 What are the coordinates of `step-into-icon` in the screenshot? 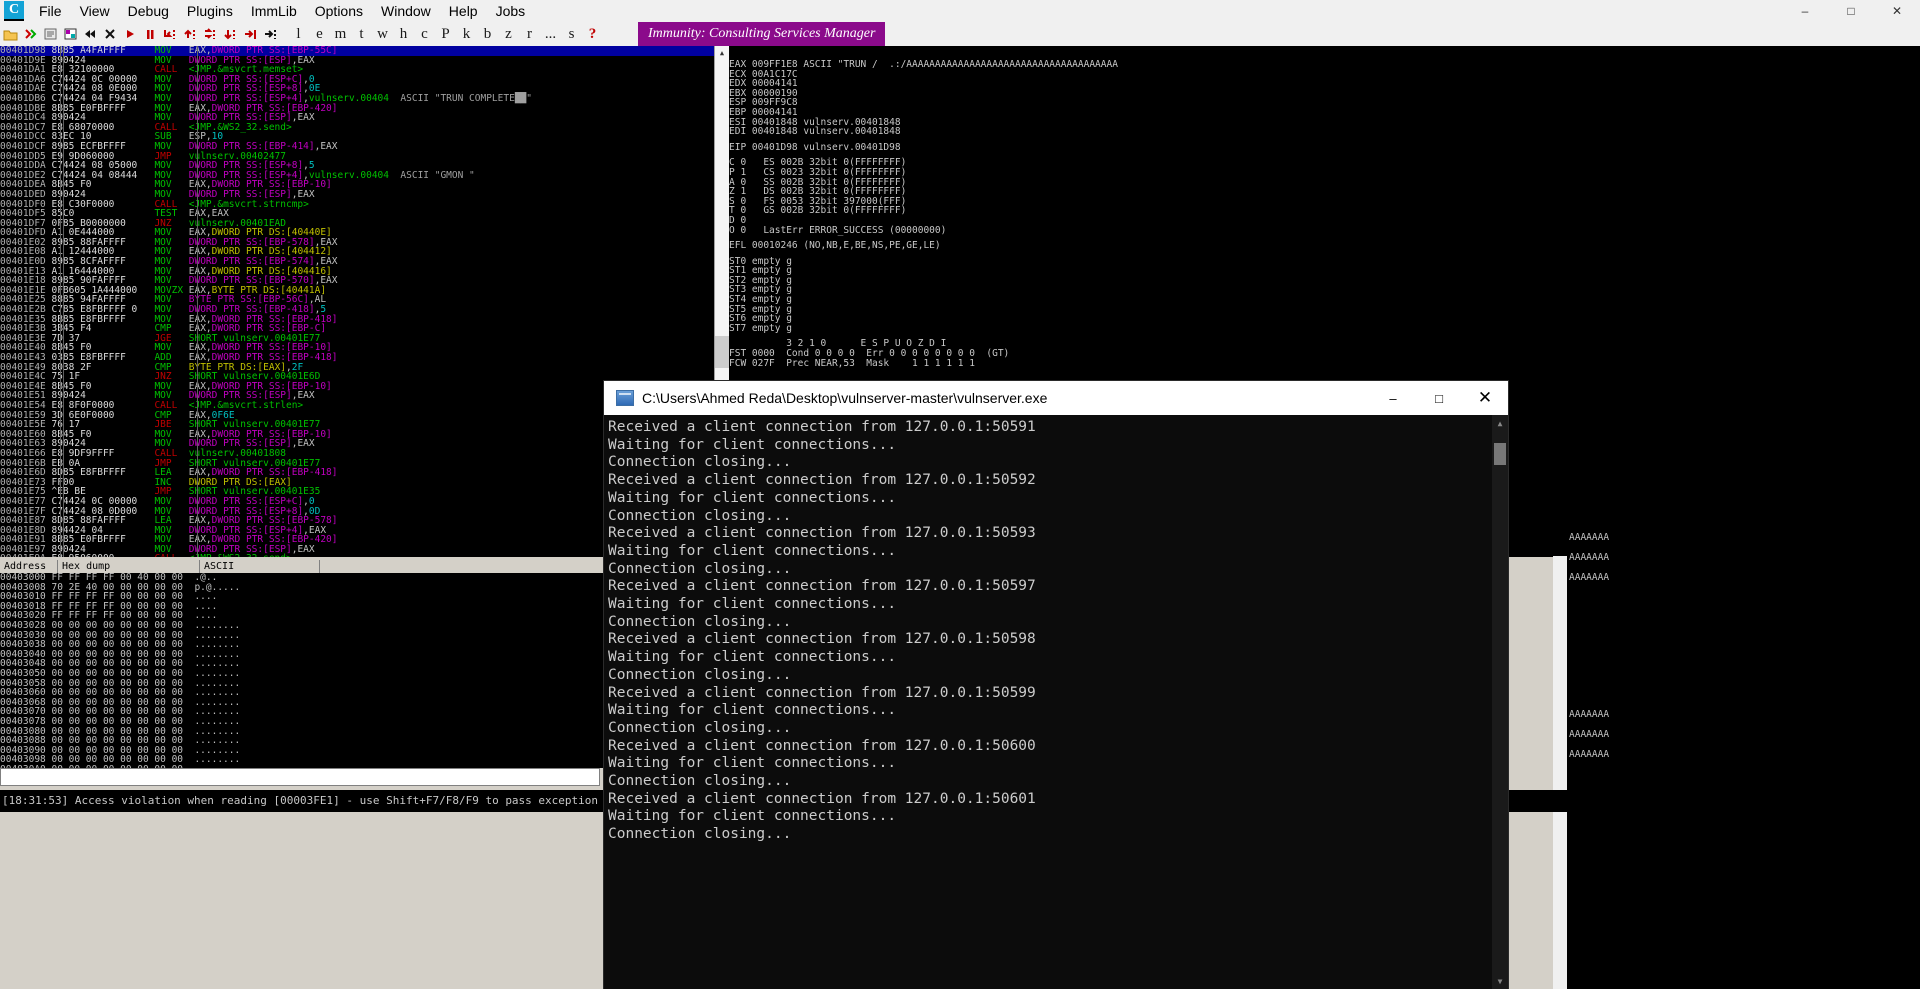 It's located at (170, 34).